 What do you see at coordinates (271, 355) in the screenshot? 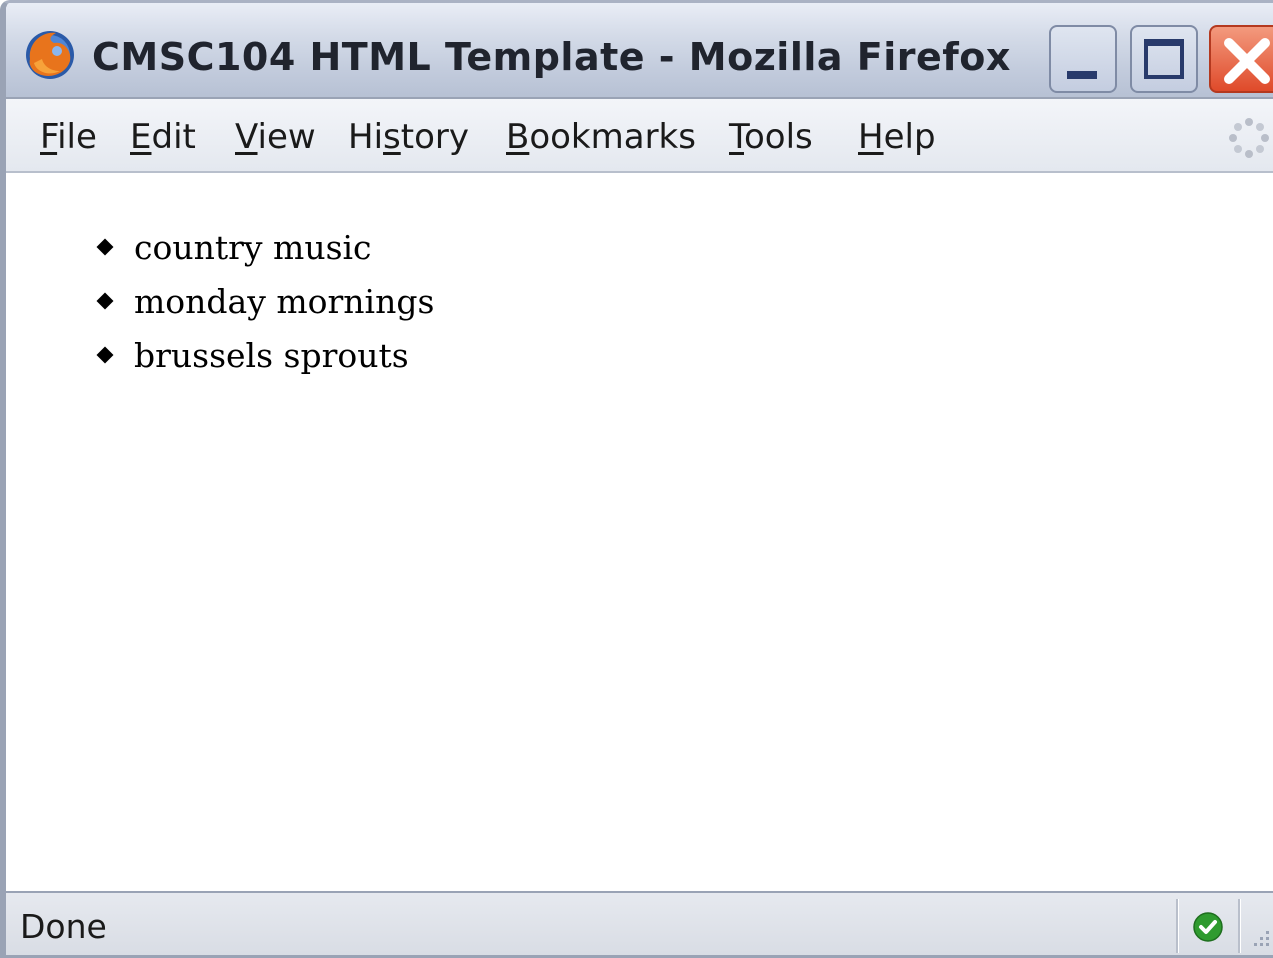
I see `list-item-text: brussels sprouts` at bounding box center [271, 355].